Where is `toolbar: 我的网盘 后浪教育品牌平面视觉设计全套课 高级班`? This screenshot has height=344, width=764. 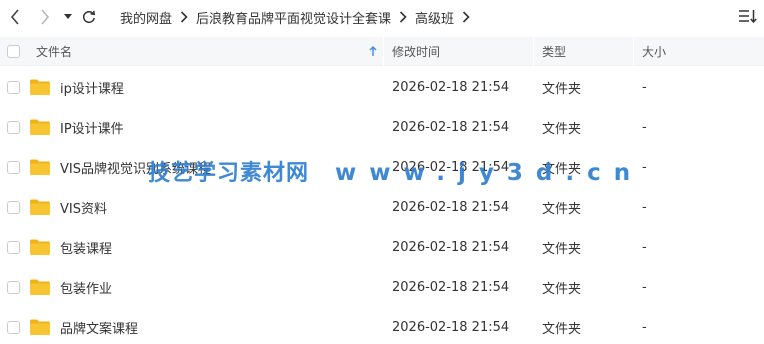
toolbar: 我的网盘 后浪教育品牌平面视觉设计全套课 高级班 is located at coordinates (382, 17).